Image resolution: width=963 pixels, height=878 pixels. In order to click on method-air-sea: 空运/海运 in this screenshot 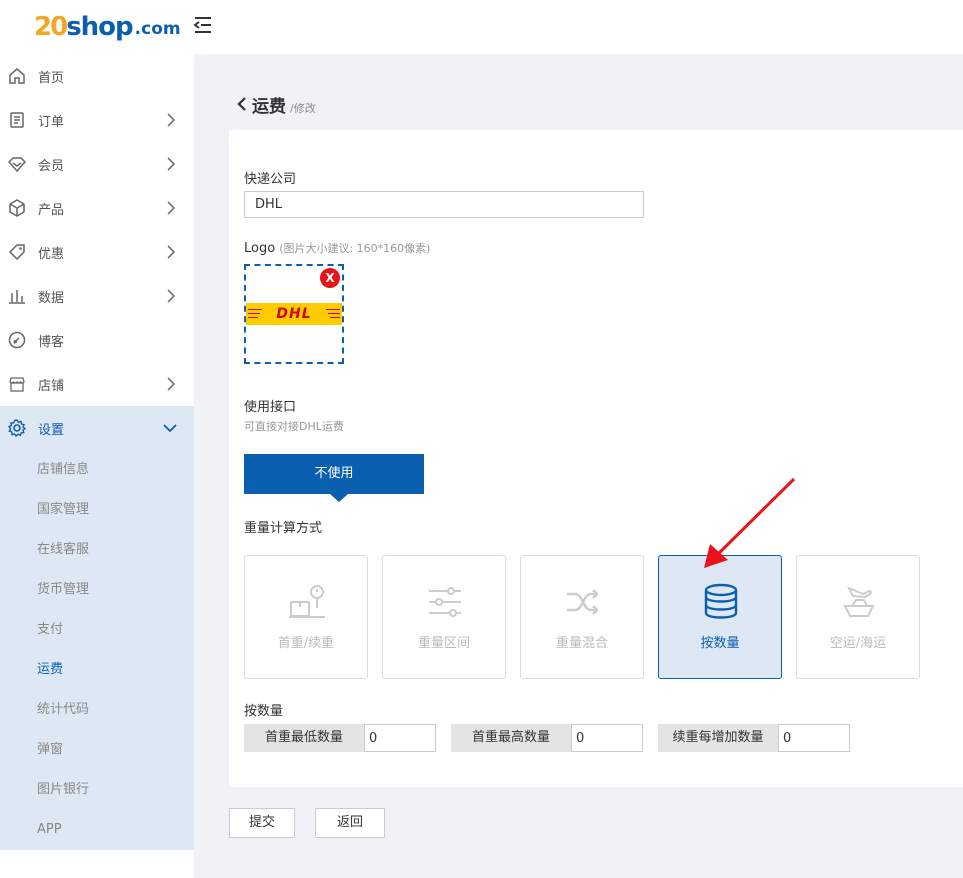, I will do `click(858, 617)`.